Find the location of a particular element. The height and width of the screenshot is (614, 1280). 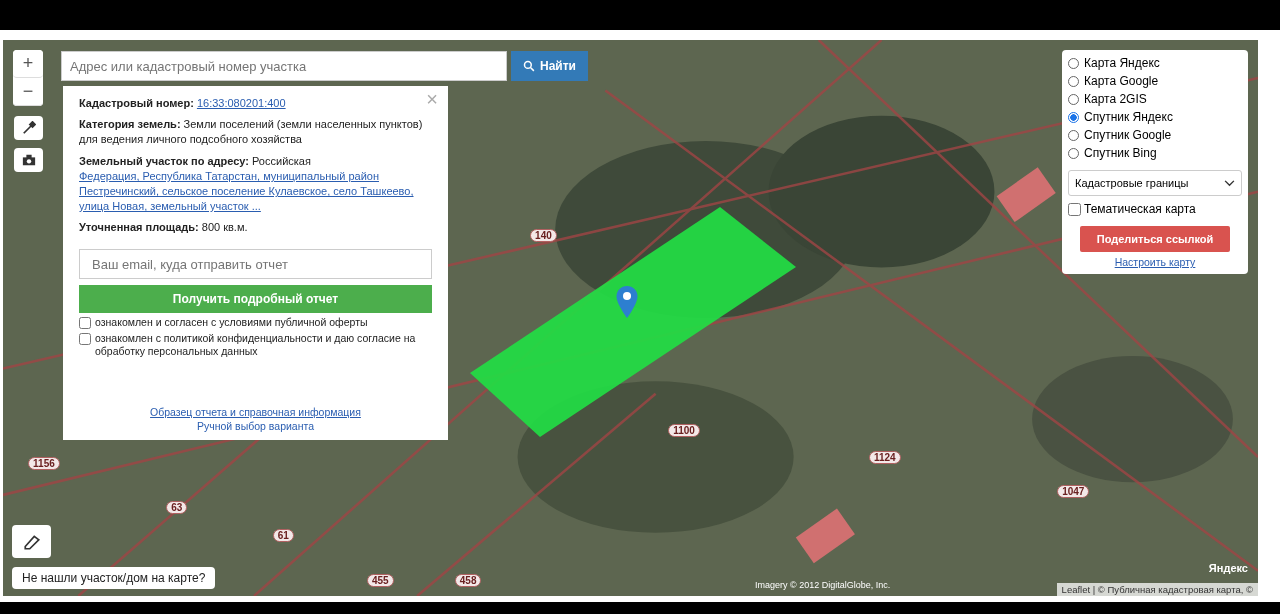

layer-label: Карта Google is located at coordinates (1121, 81).